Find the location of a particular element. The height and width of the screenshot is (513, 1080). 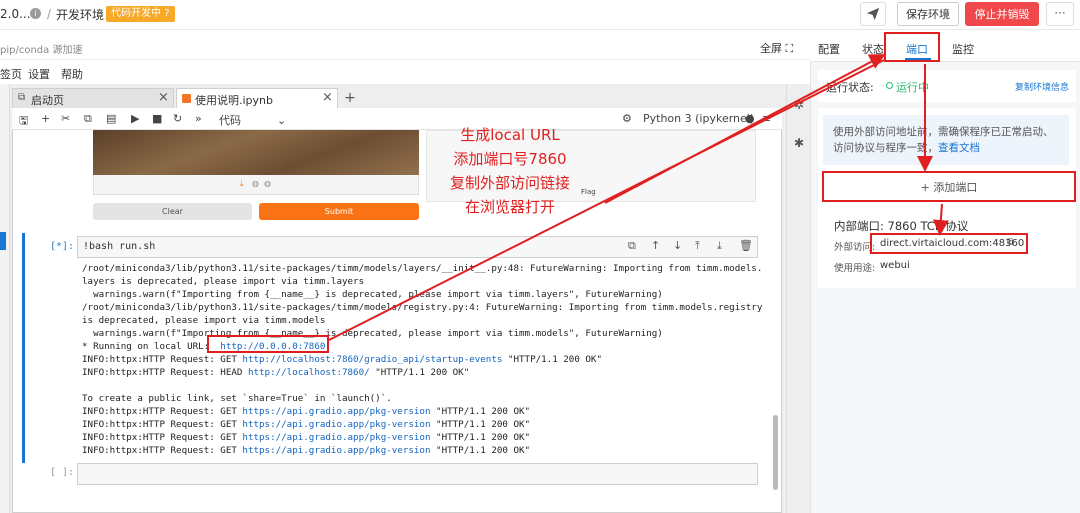

notebook-icon is located at coordinates (186, 98).